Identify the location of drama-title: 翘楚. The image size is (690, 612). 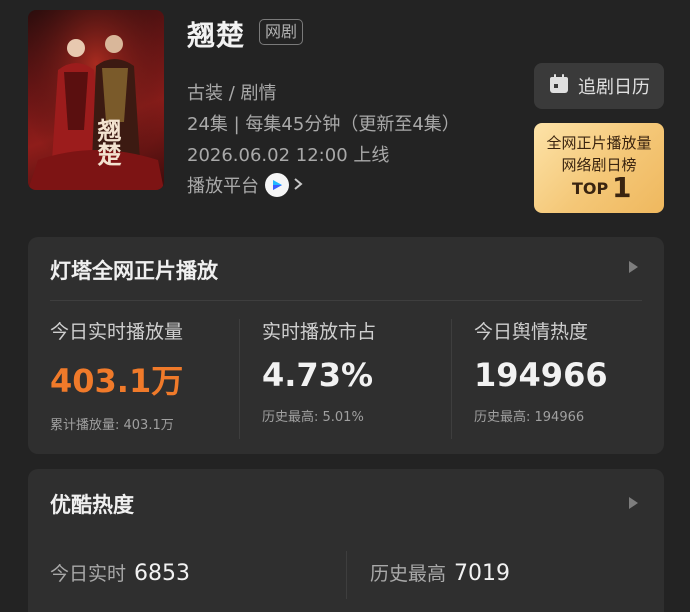
(216, 35).